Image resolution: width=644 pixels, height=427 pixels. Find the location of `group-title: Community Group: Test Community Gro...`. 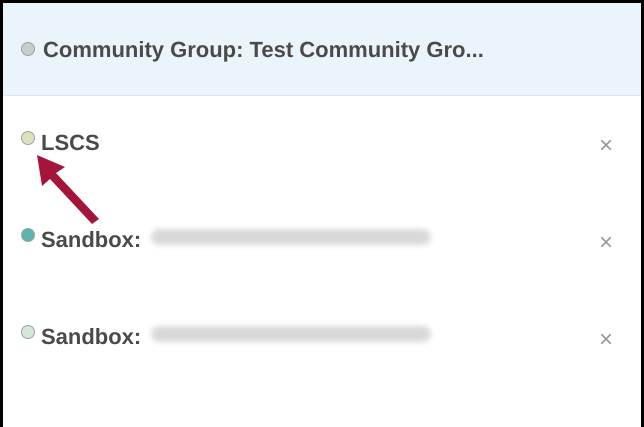

group-title: Community Group: Test Community Gro... is located at coordinates (263, 50).